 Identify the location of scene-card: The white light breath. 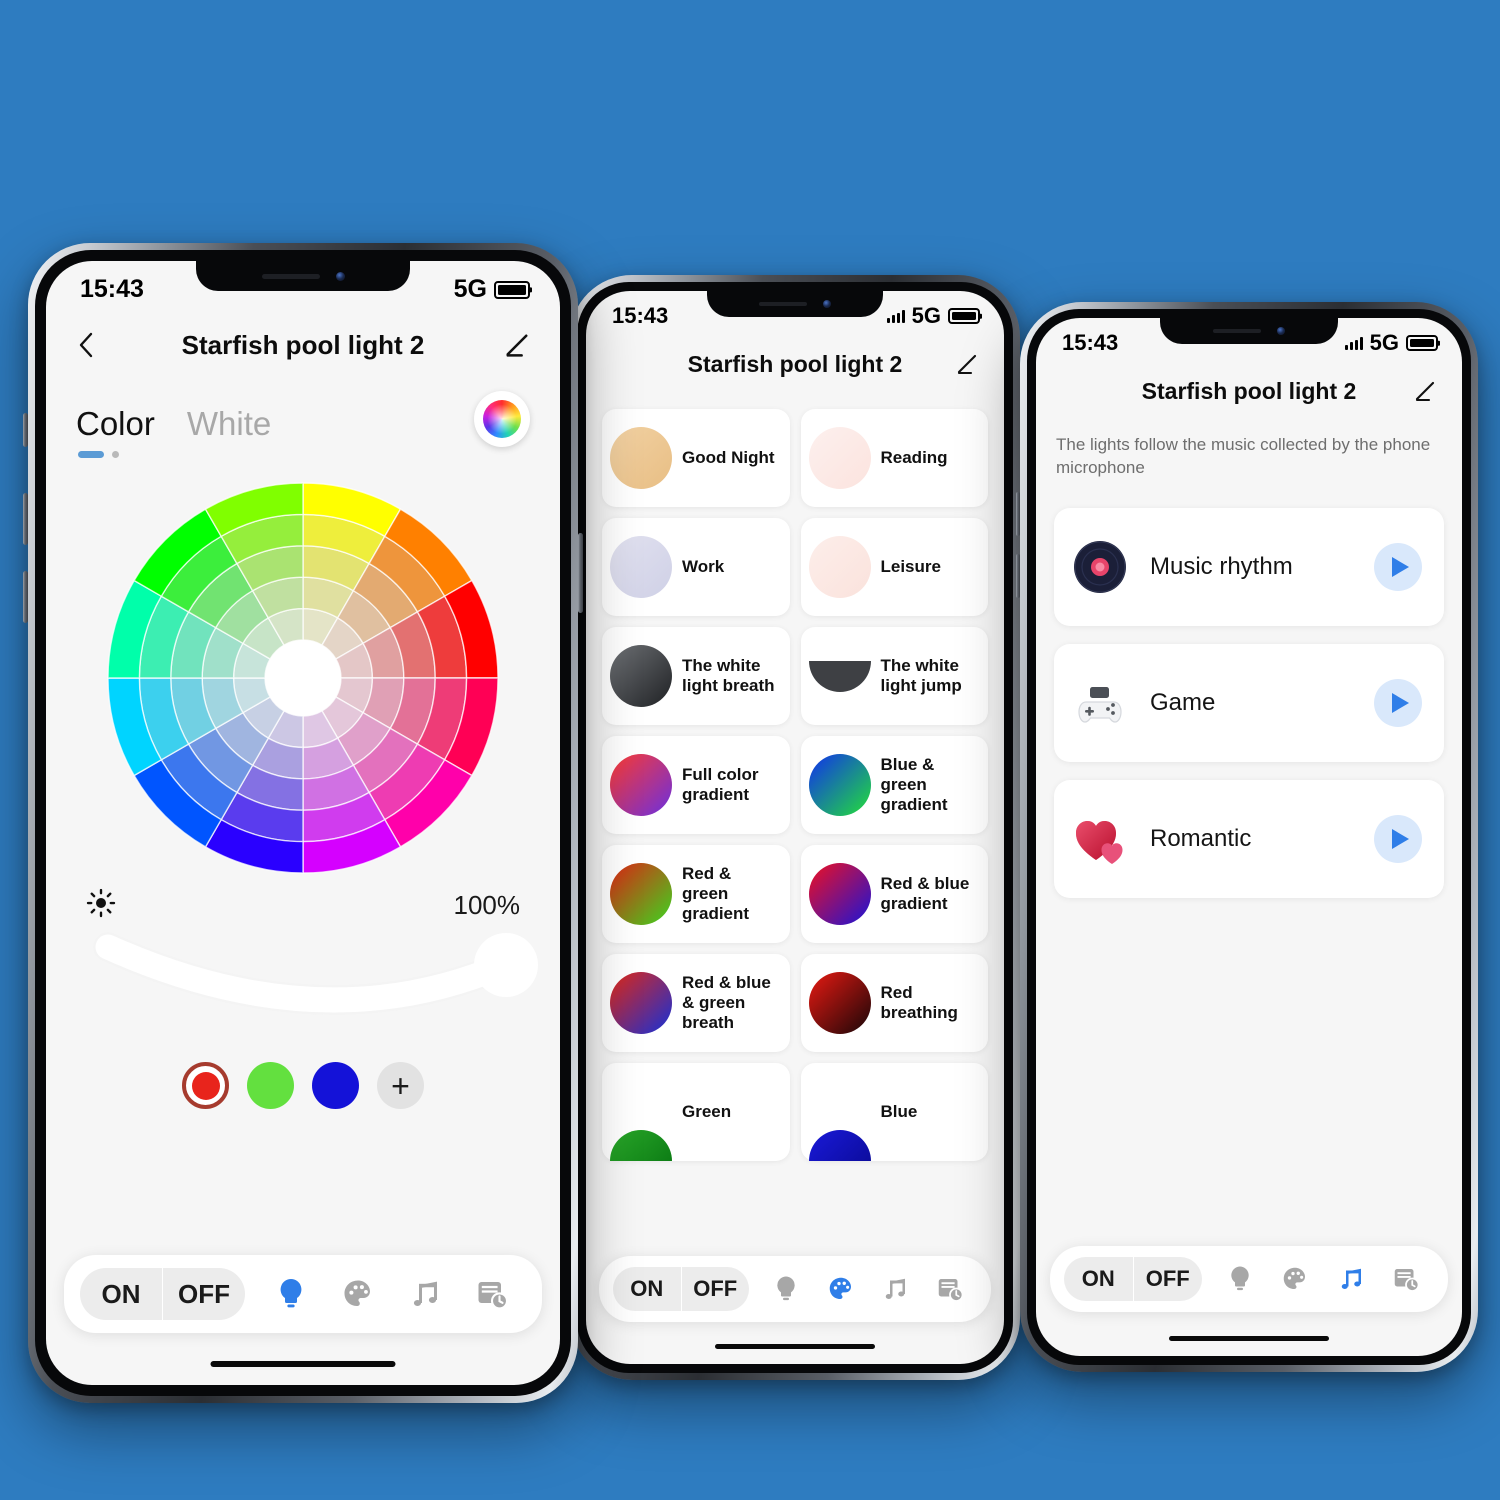
(696, 676).